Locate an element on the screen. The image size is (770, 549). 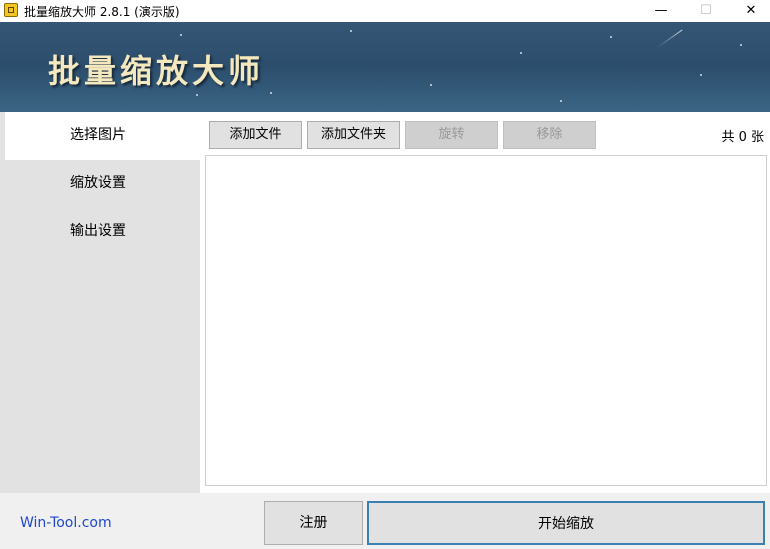
minimize-icon: — is located at coordinates (661, 10).